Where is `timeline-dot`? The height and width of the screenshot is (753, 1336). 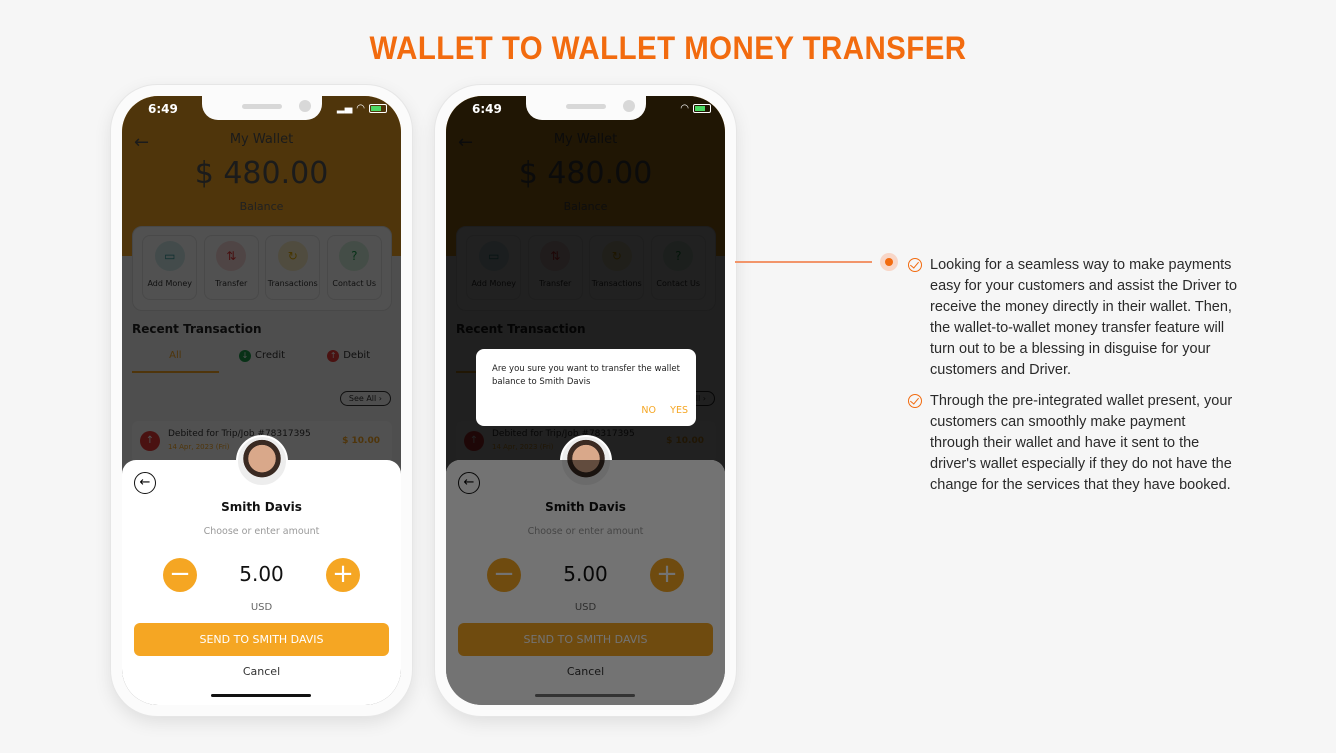 timeline-dot is located at coordinates (889, 262).